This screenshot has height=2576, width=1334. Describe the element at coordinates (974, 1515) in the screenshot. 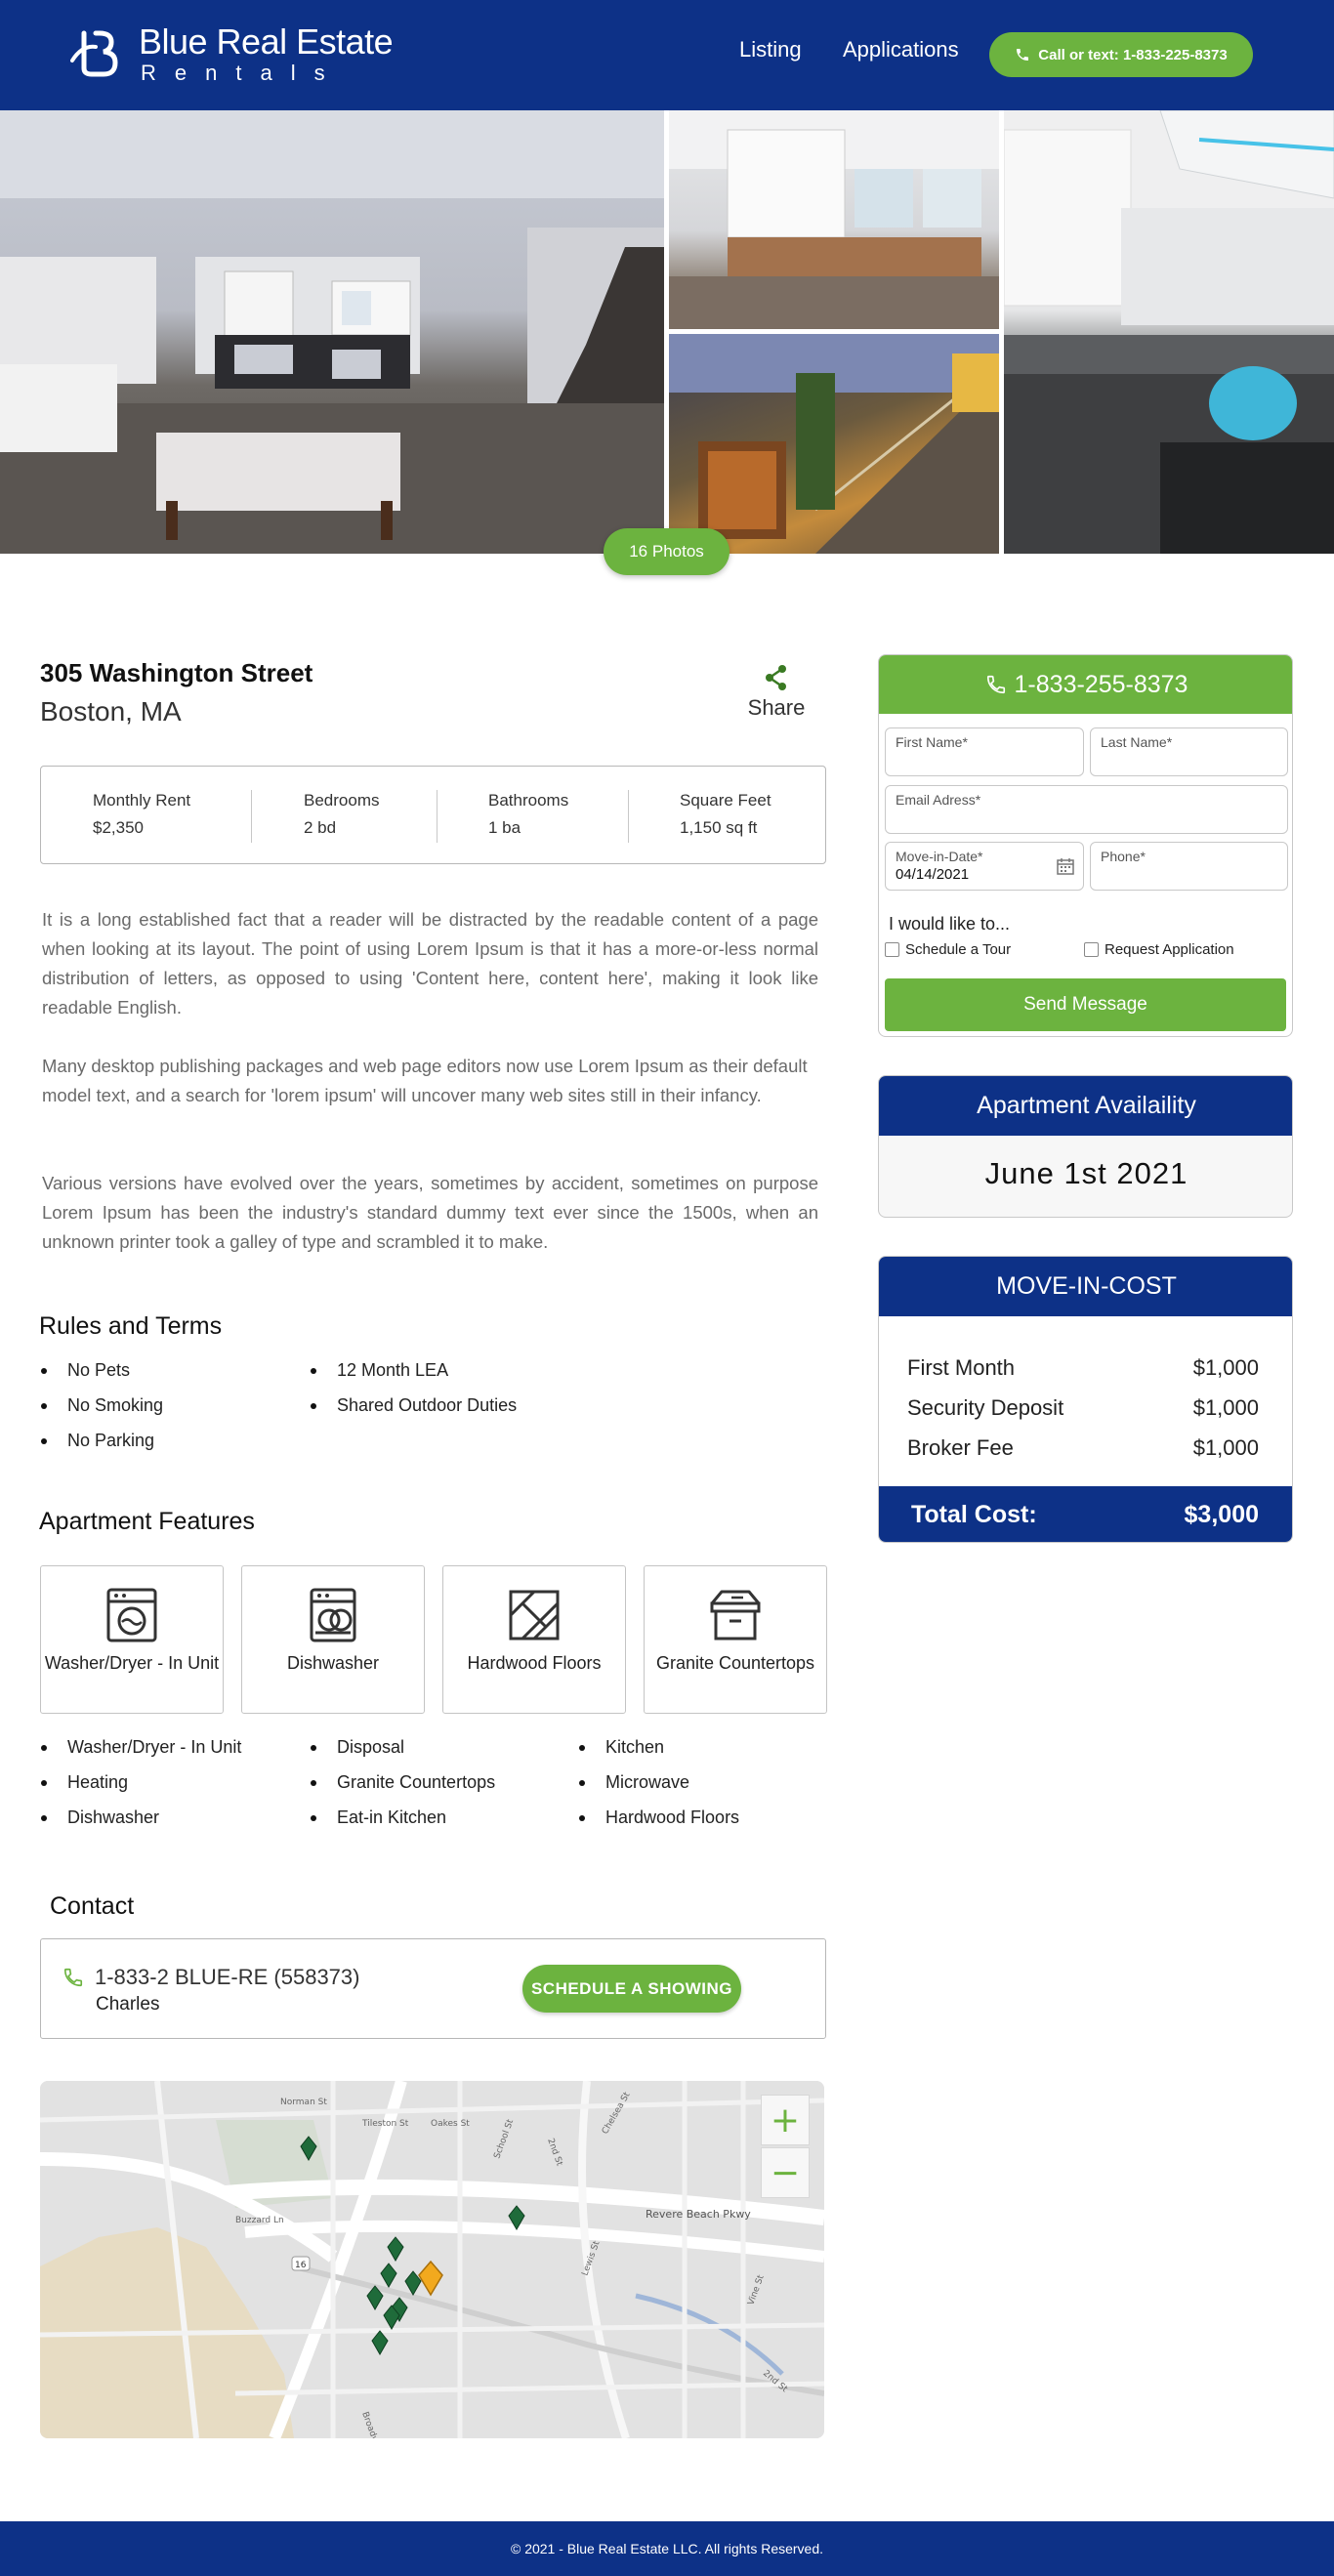

I see `total-cost-label: Total Cost:` at that location.